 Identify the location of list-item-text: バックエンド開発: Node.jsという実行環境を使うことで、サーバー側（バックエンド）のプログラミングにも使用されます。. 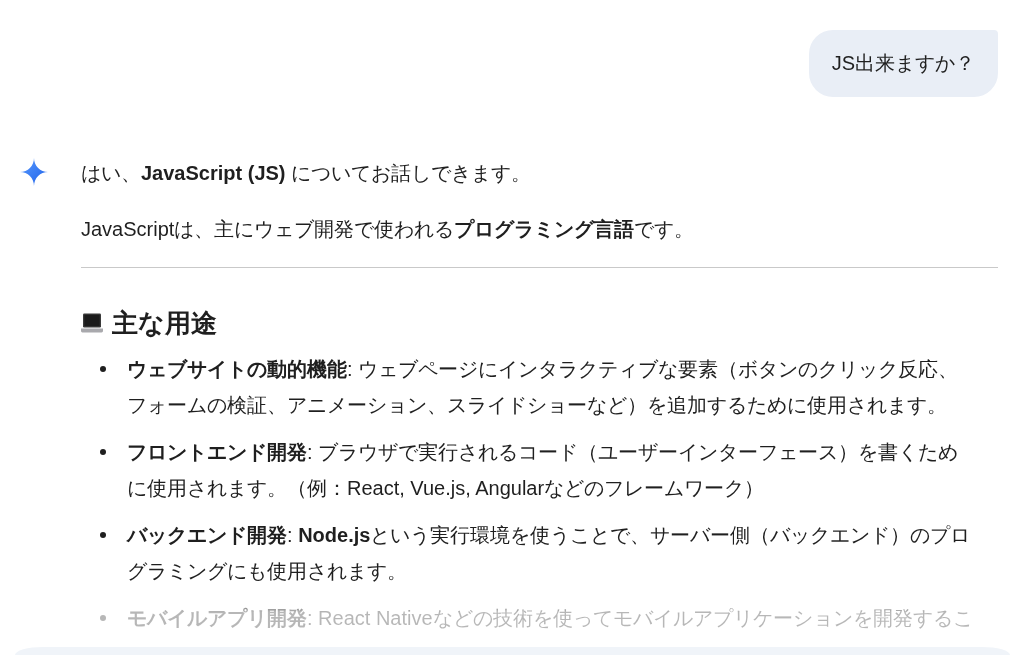
(549, 553).